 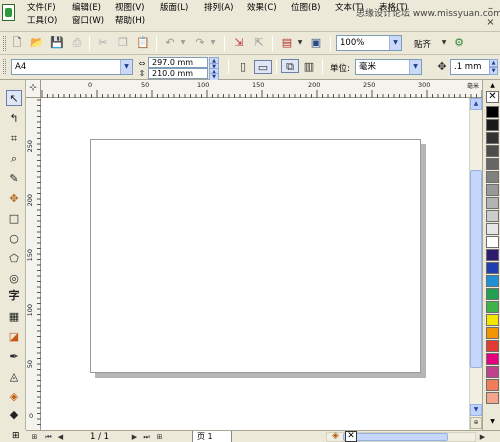 I want to click on vertical-scrollbar: ▲ ▼ ⊕, so click(x=475, y=264).